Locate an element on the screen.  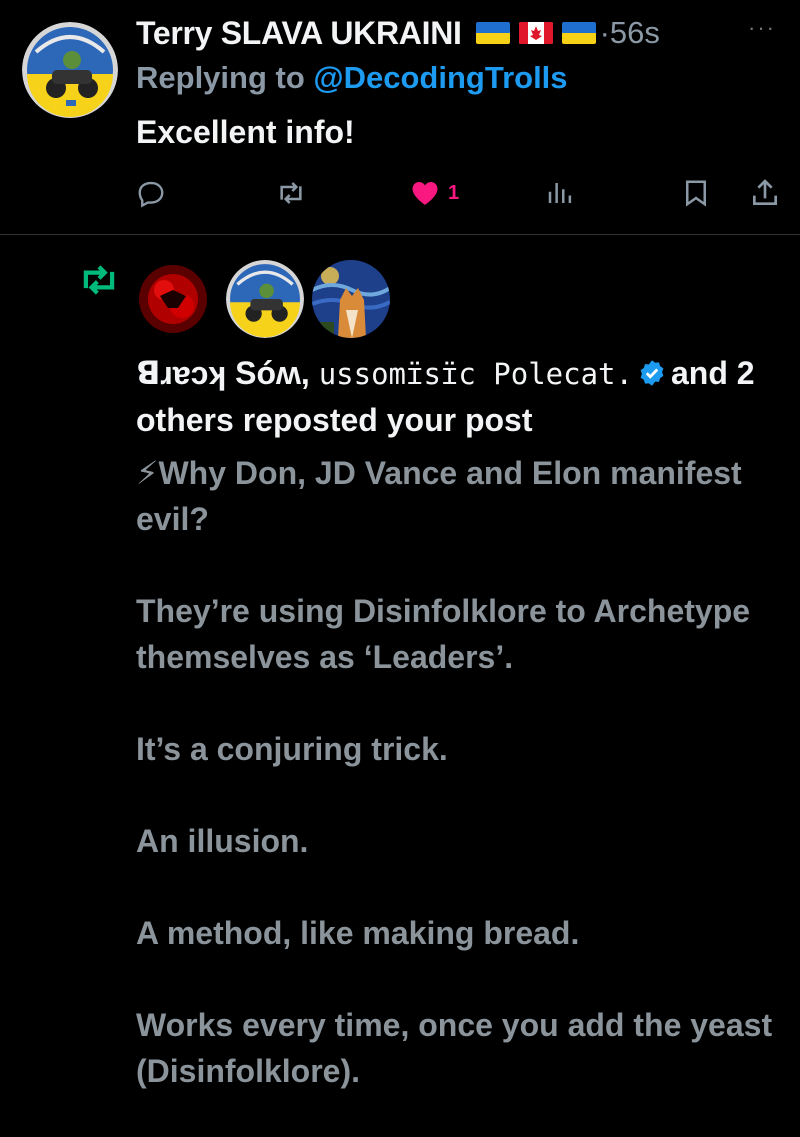
views-button is located at coordinates (560, 193).